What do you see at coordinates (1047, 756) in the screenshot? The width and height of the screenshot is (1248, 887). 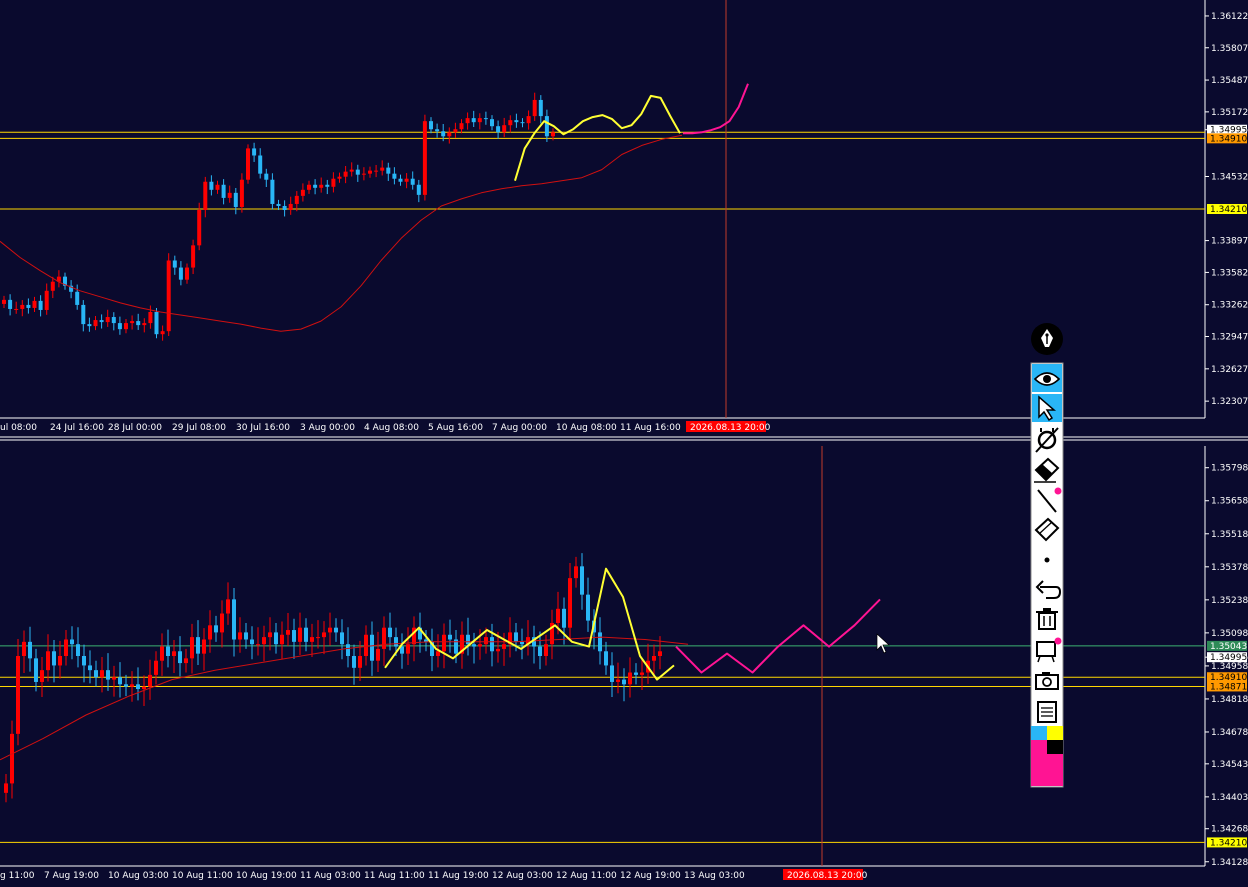 I see `color-palette` at bounding box center [1047, 756].